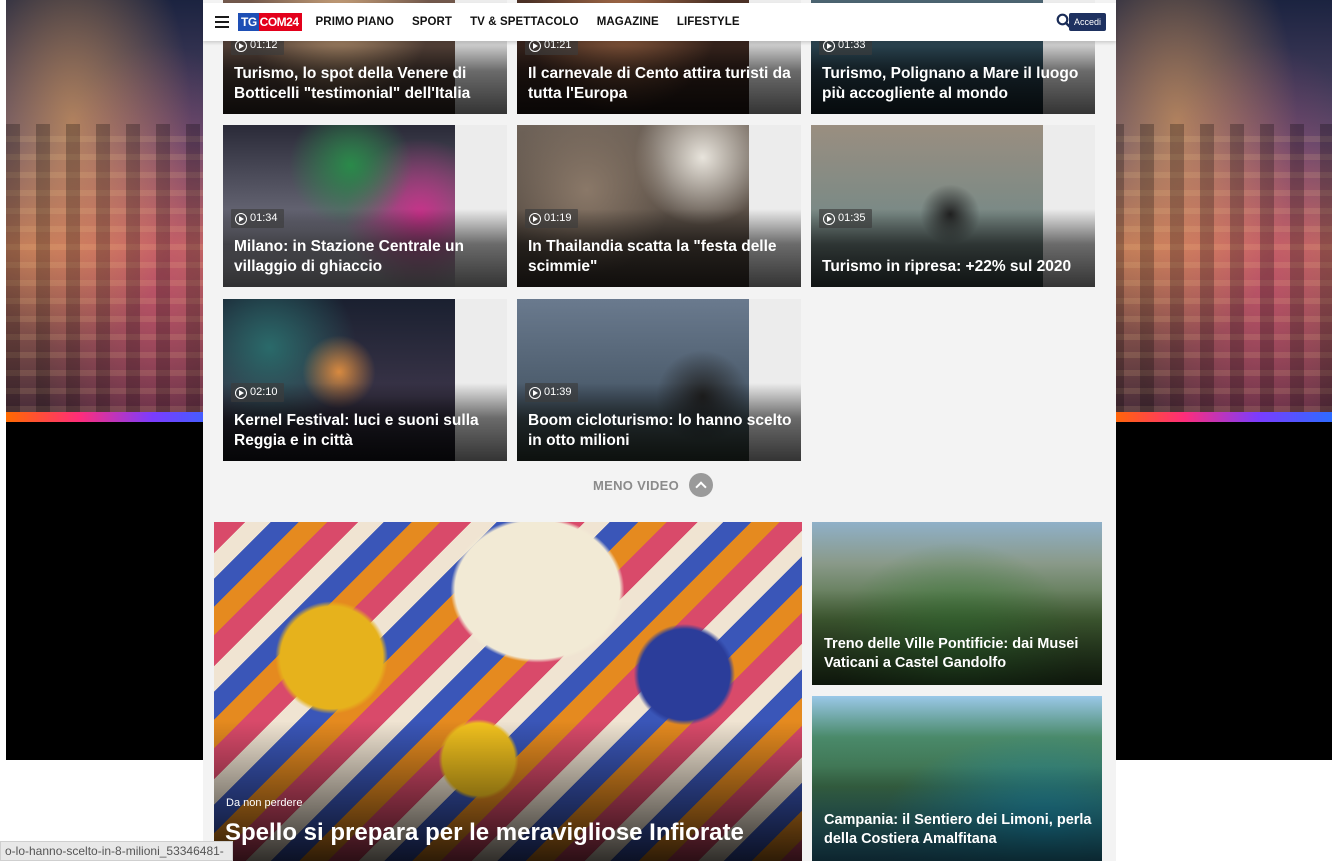 This screenshot has width=1335, height=861. I want to click on tgcom24-logo: TG COM24, so click(270, 22).